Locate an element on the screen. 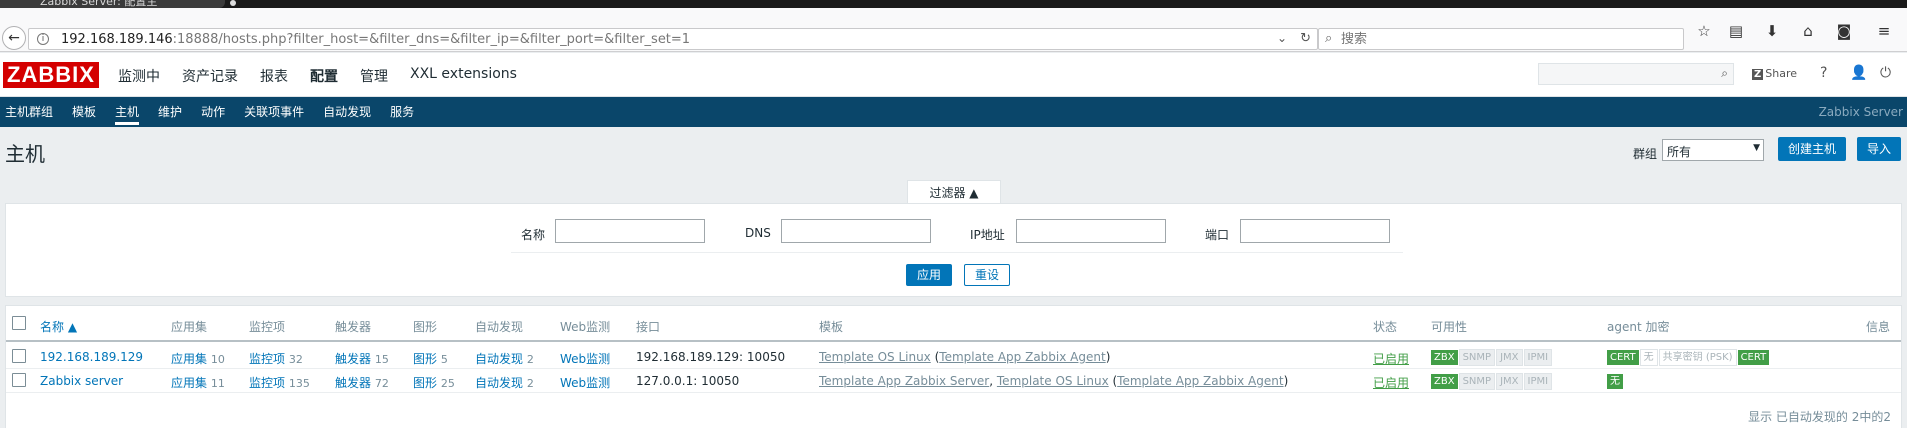  table-footer: 显示 已自动发现的 2中的2 is located at coordinates (1819, 417).